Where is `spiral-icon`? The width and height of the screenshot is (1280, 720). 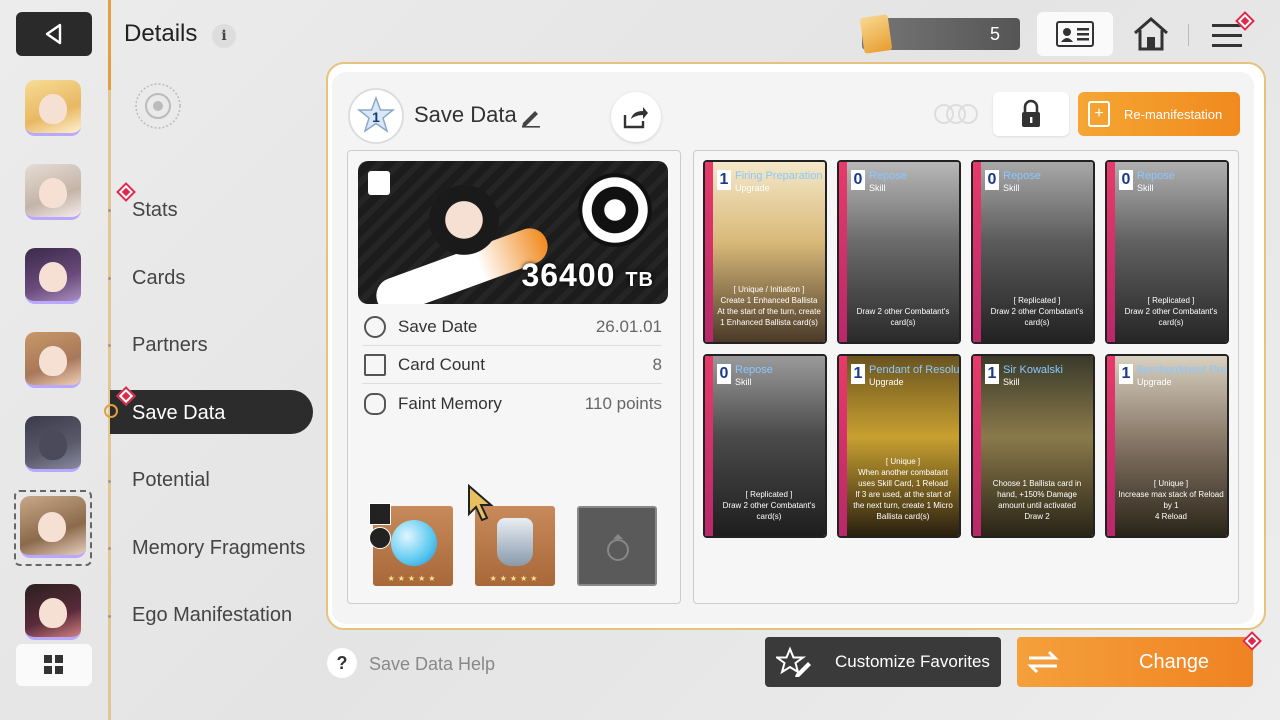 spiral-icon is located at coordinates (380, 538).